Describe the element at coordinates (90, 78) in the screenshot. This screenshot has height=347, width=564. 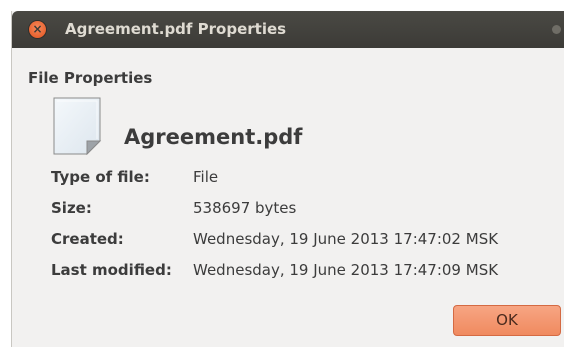
I see `section-header: File Properties` at that location.